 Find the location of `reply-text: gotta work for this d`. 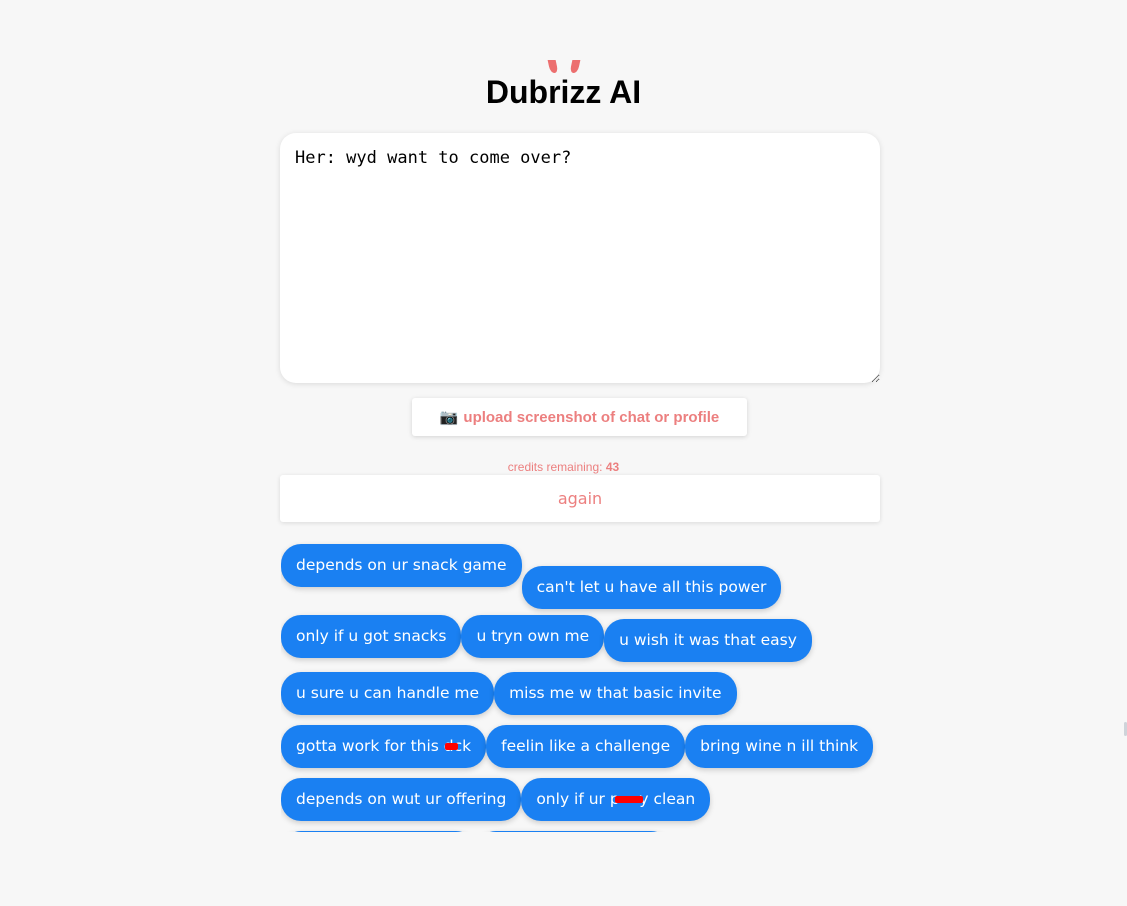

reply-text: gotta work for this d is located at coordinates (375, 746).